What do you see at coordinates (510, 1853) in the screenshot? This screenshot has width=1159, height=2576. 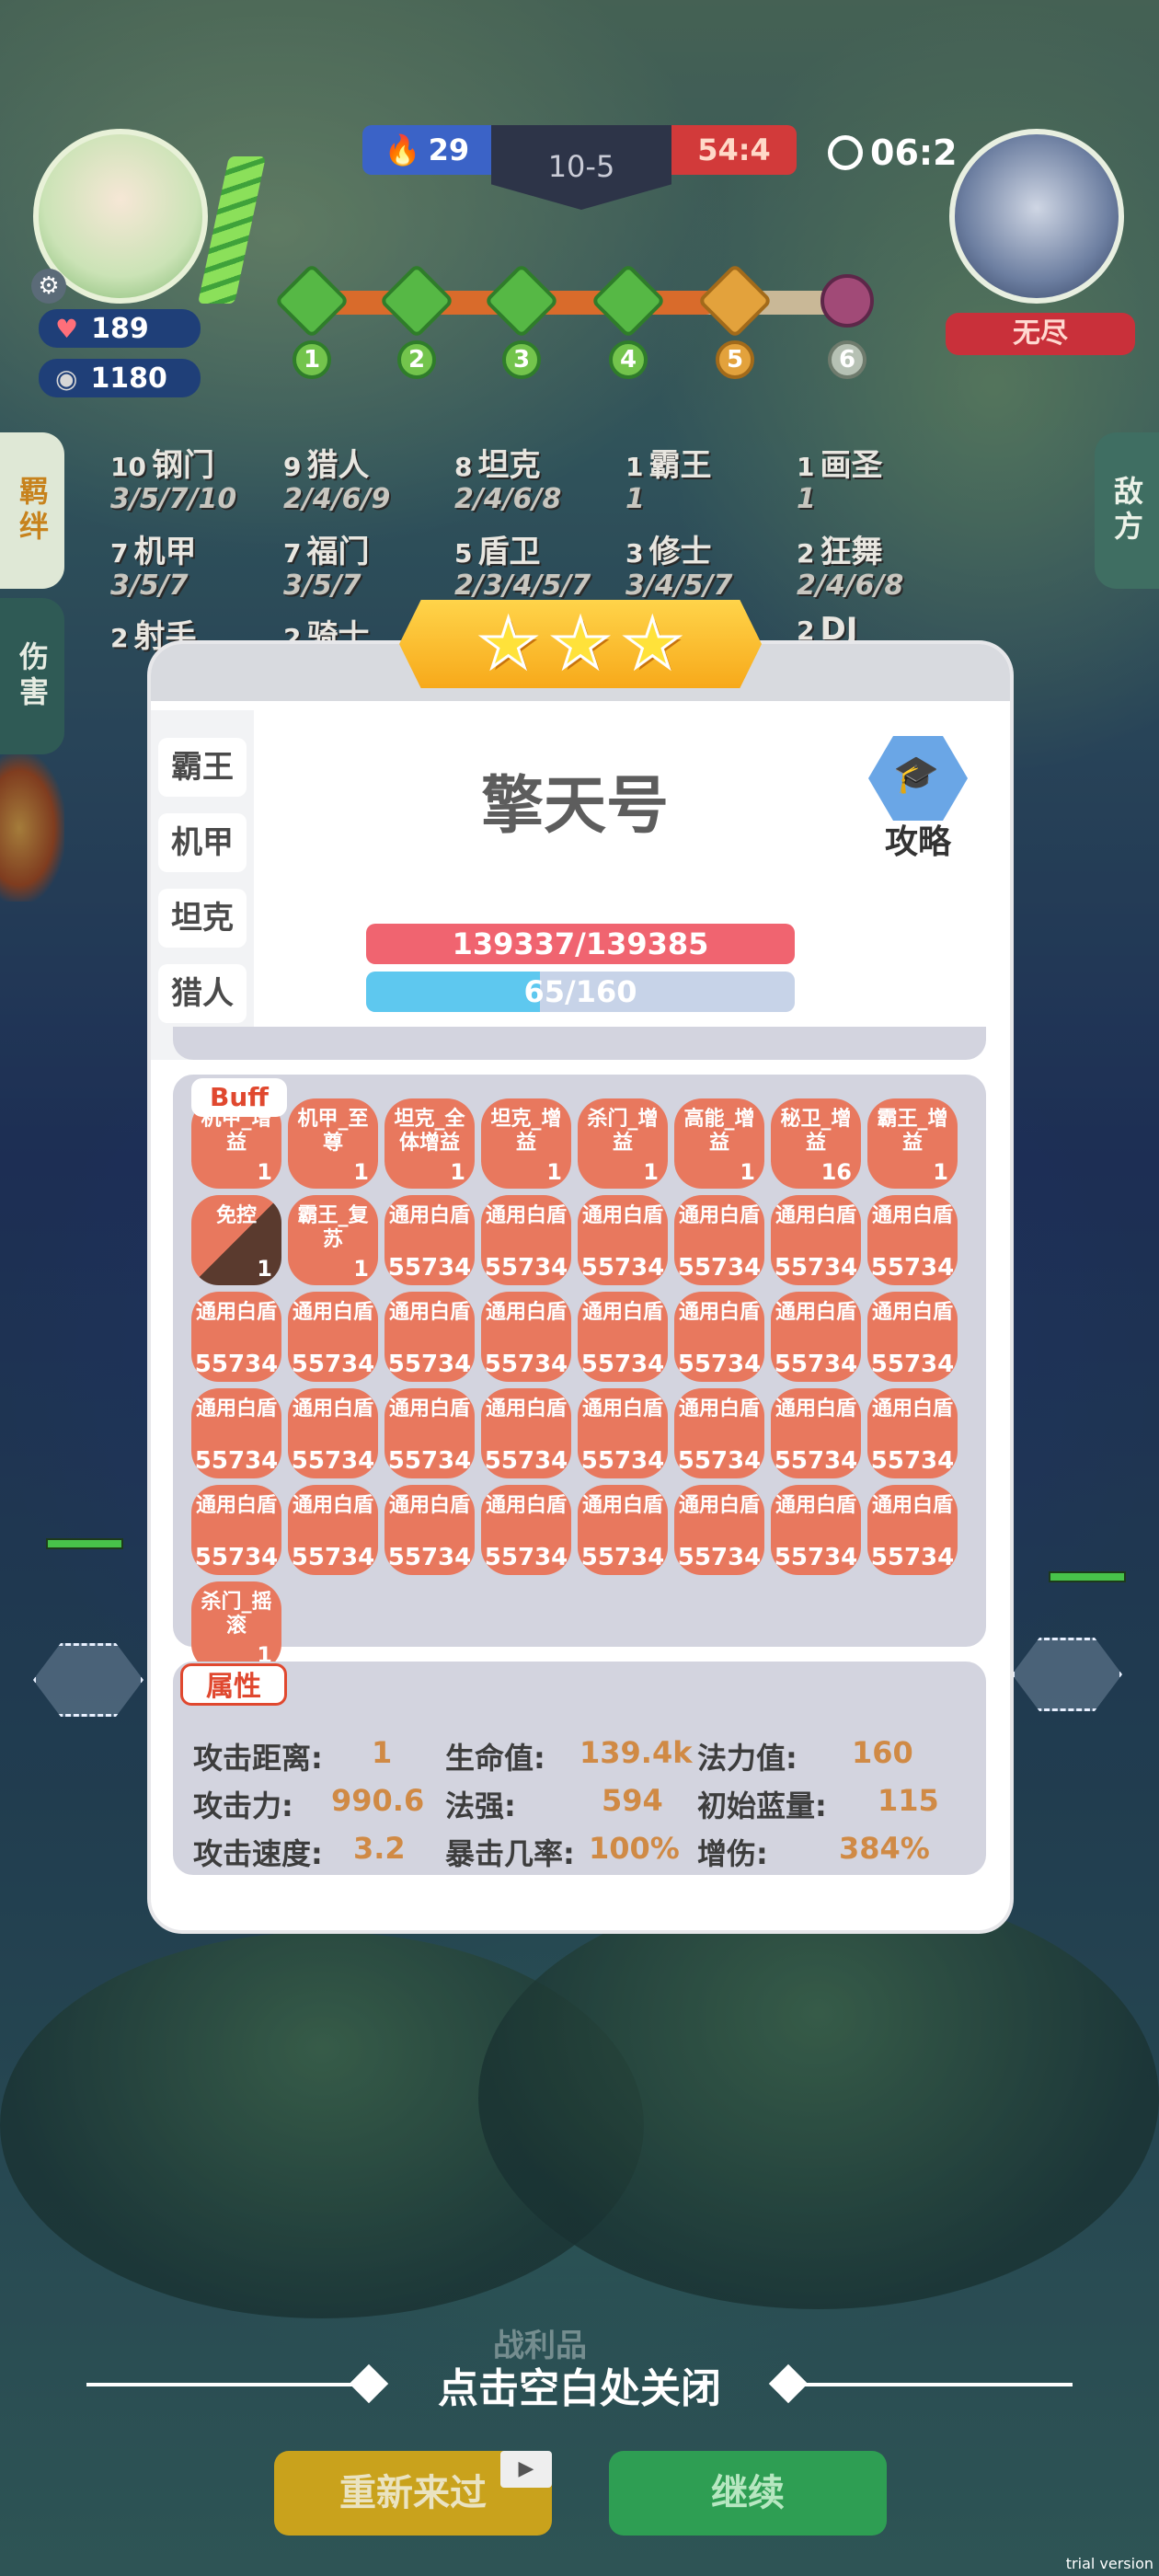 I see `attribute-label: 暴击几率:` at bounding box center [510, 1853].